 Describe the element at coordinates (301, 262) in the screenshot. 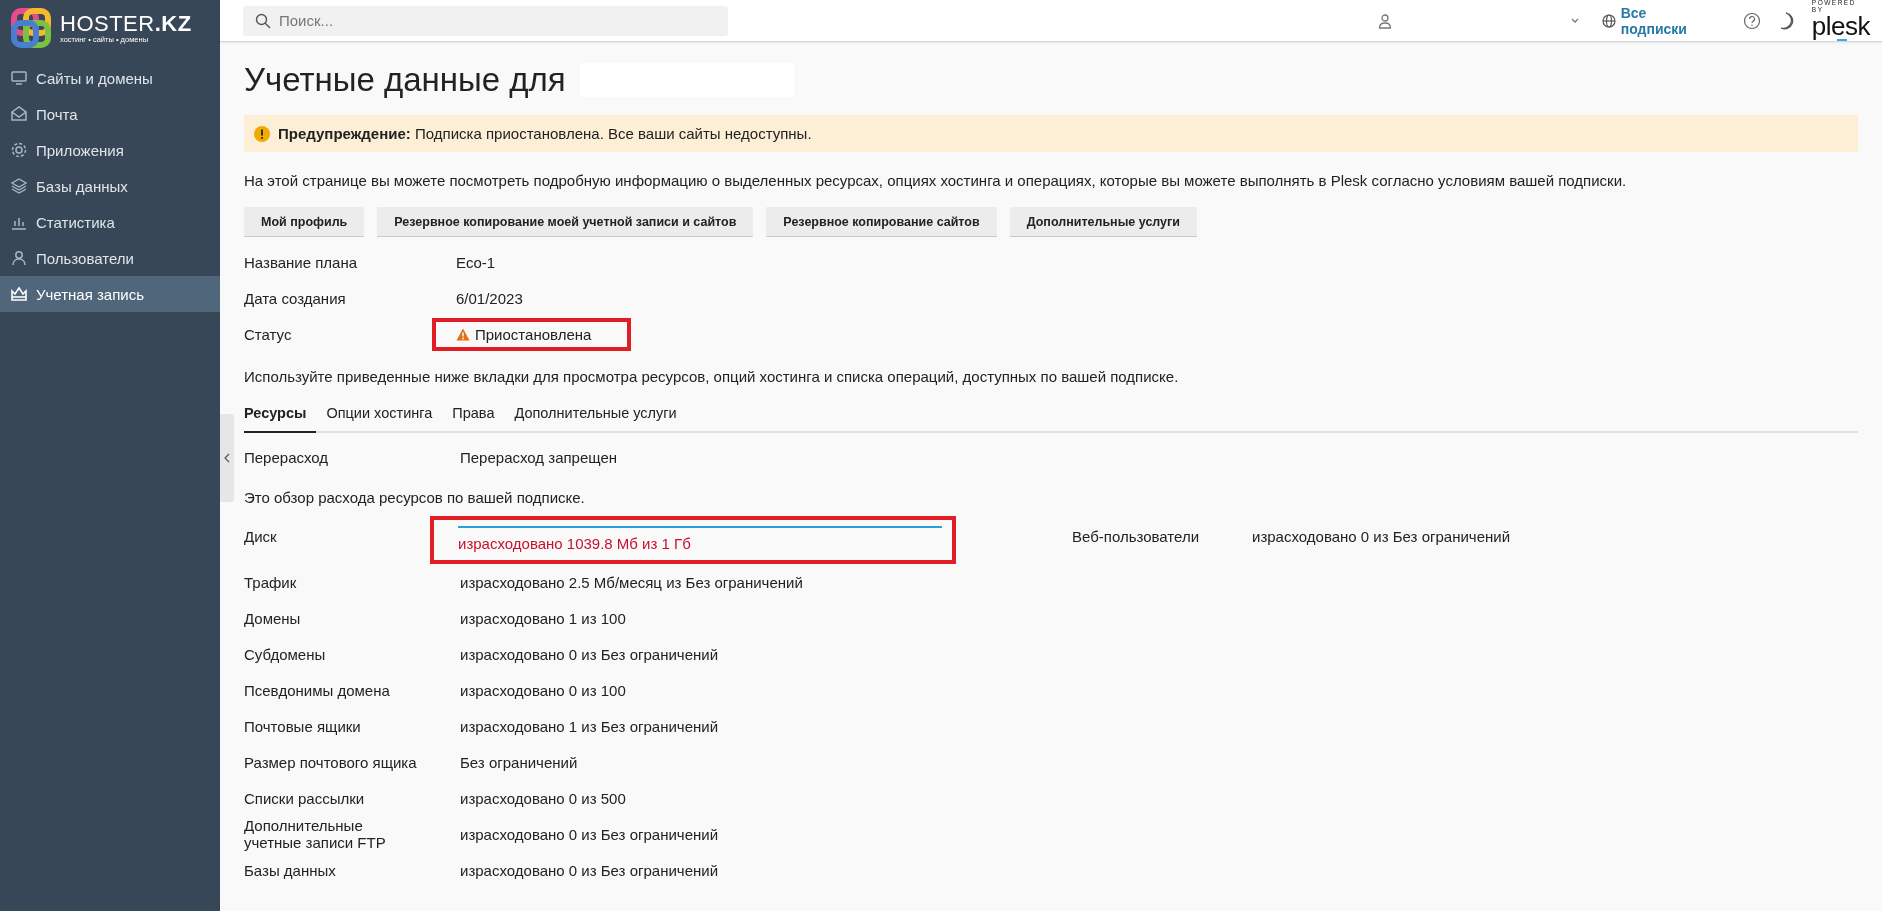

I see `detail-label: Название плана` at that location.